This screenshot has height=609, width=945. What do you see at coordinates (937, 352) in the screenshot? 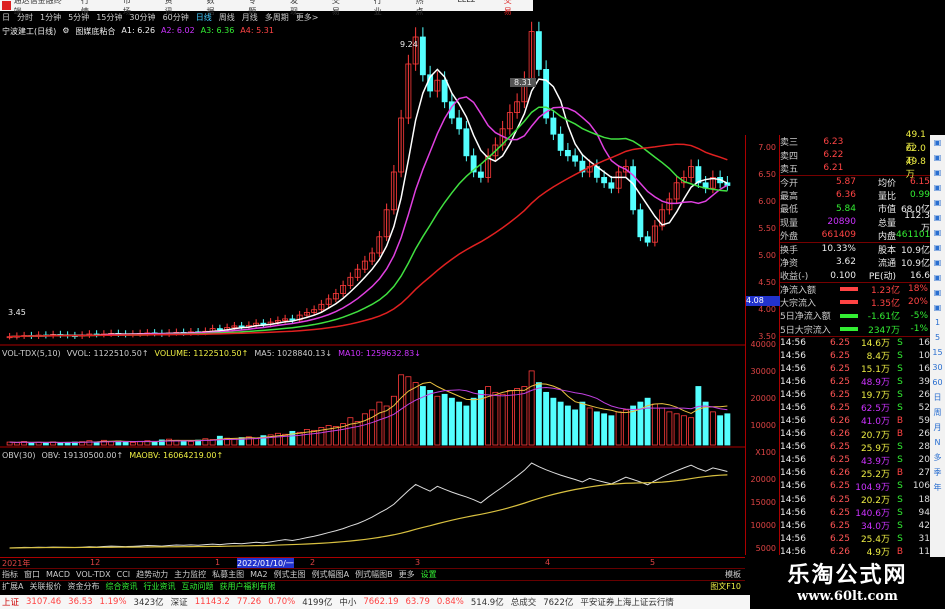
I see `toolbar-period-button: 15` at bounding box center [937, 352].